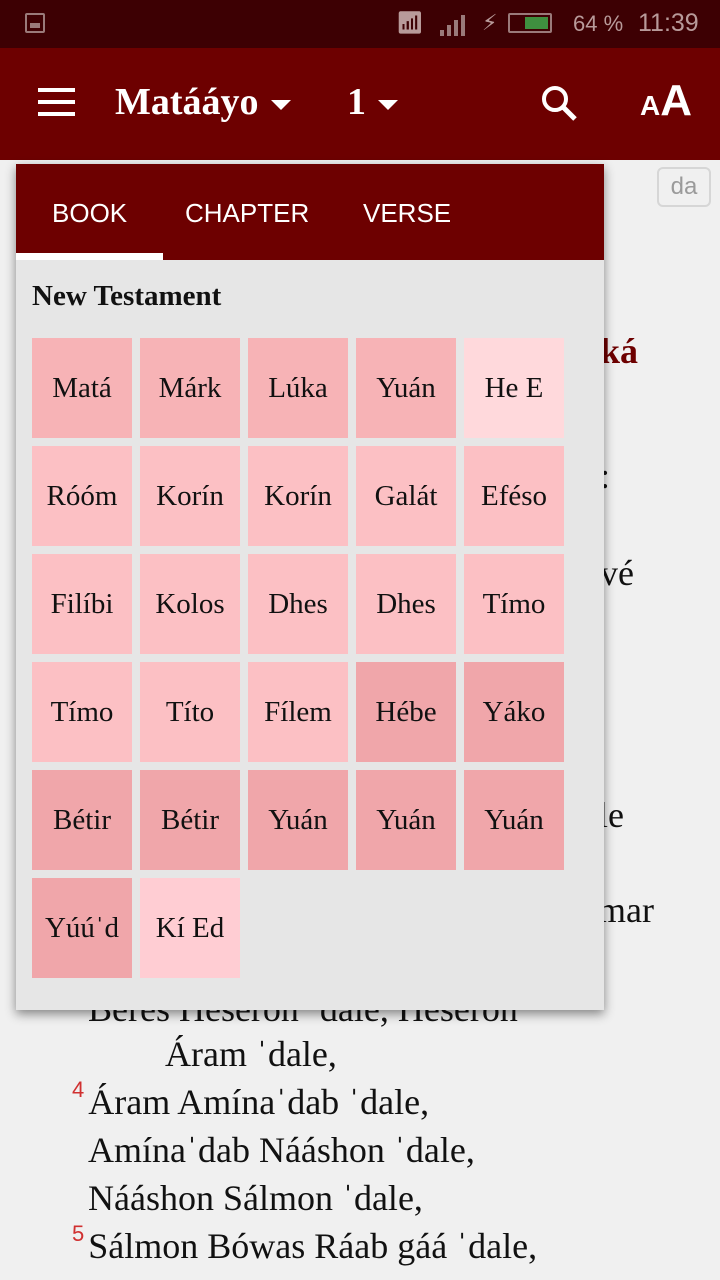 The image size is (720, 1280). What do you see at coordinates (190, 604) in the screenshot?
I see `book-cell: Kolos` at bounding box center [190, 604].